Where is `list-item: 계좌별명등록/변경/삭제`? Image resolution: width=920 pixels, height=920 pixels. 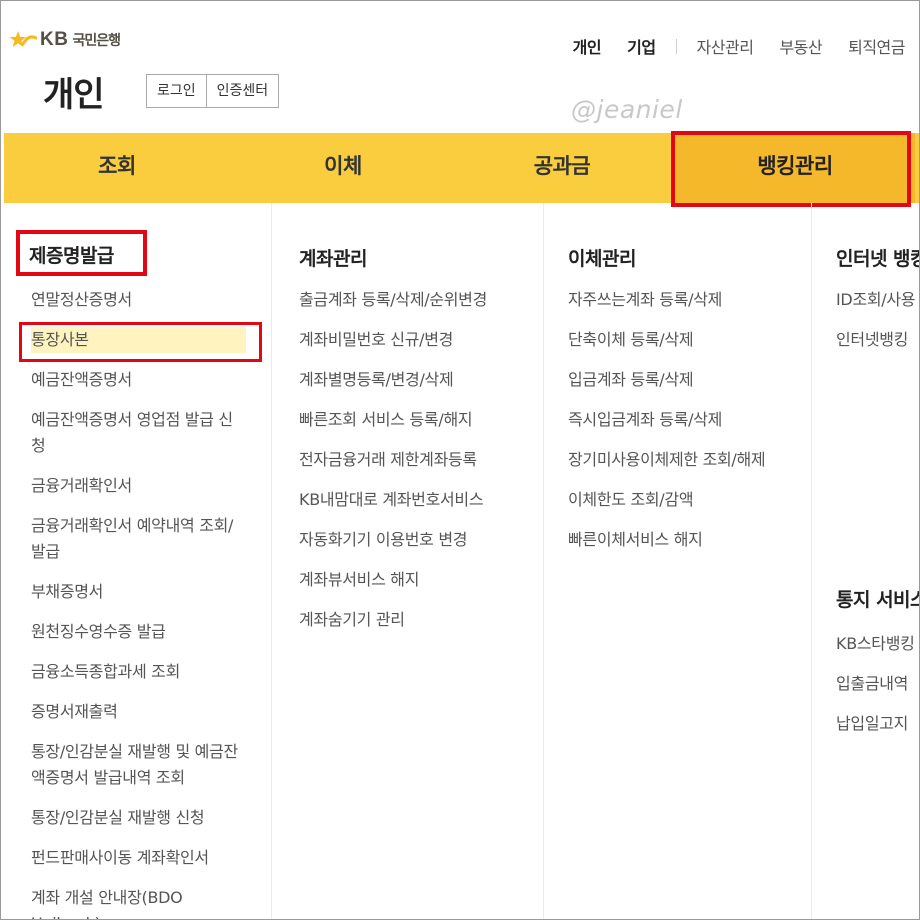
list-item: 계좌별명등록/변경/삭제 is located at coordinates (421, 380).